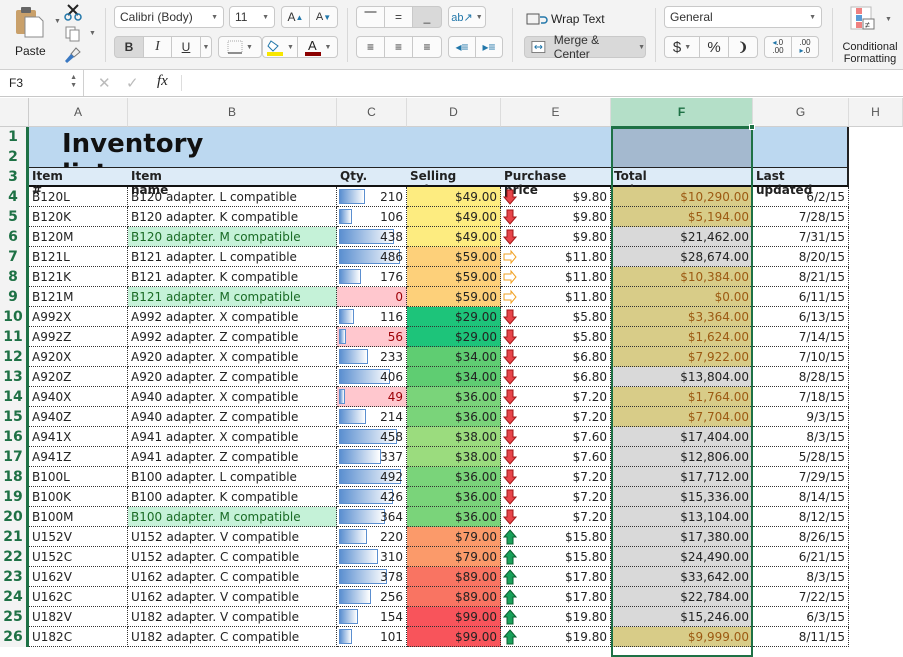 The width and height of the screenshot is (903, 657). I want to click on cell-item-id: B121L, so click(78, 257).